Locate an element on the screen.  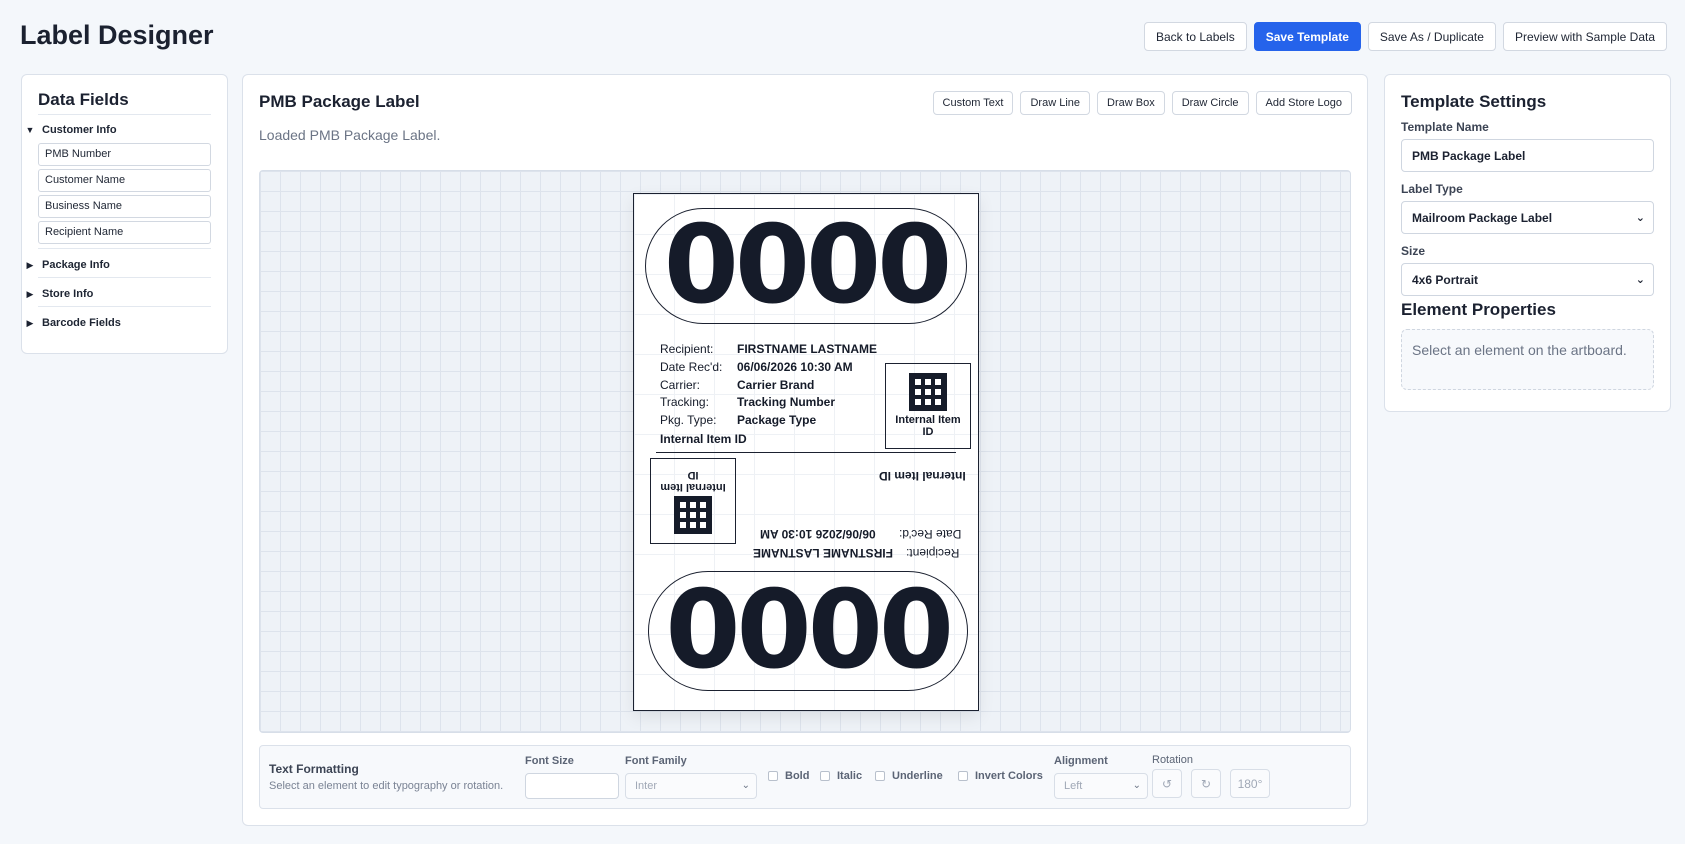
tracking-row: Tracking: Tracking Number is located at coordinates (747, 402).